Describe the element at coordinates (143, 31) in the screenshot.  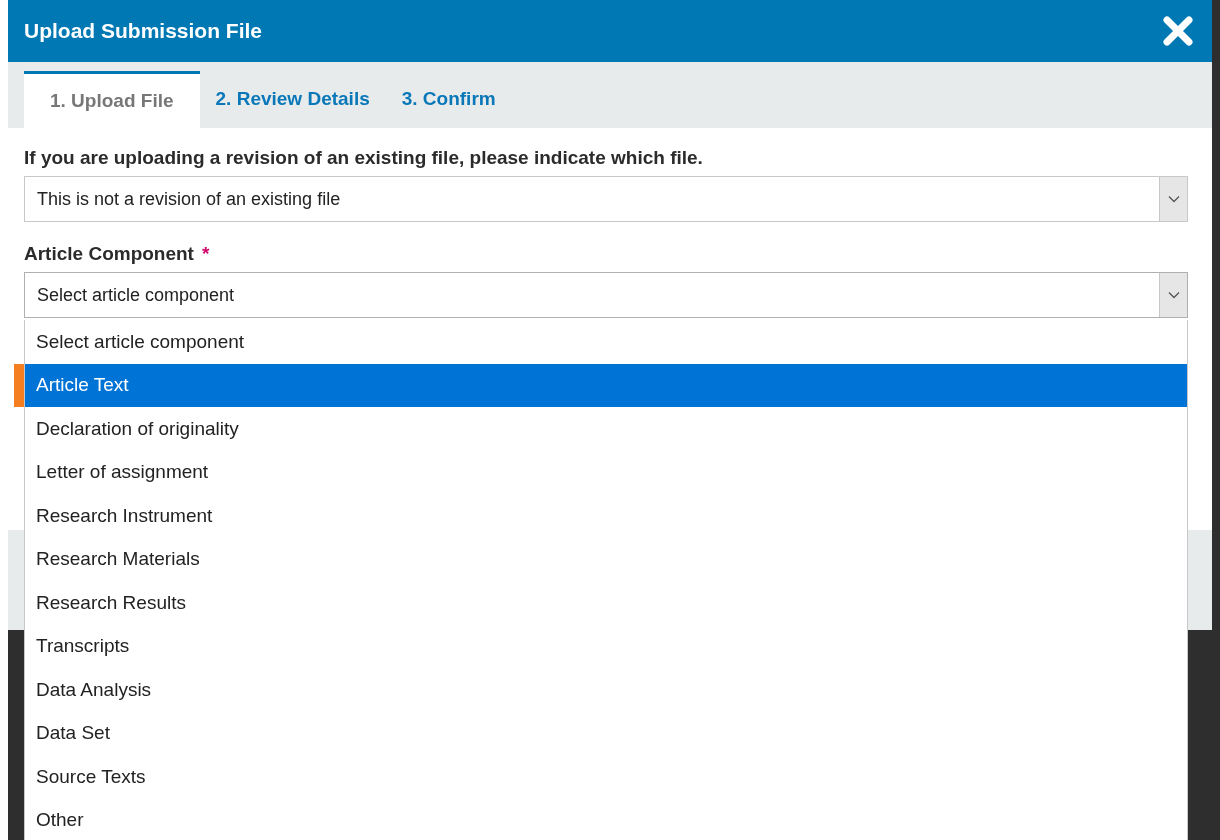
I see `dialog-title: Upload Submission File` at that location.